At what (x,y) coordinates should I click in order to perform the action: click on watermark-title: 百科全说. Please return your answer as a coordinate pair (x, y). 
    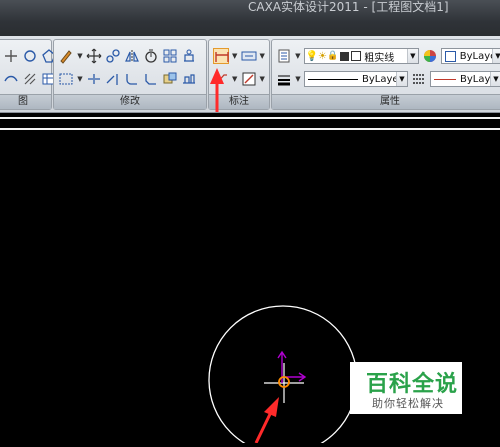
    Looking at the image, I should click on (412, 384).